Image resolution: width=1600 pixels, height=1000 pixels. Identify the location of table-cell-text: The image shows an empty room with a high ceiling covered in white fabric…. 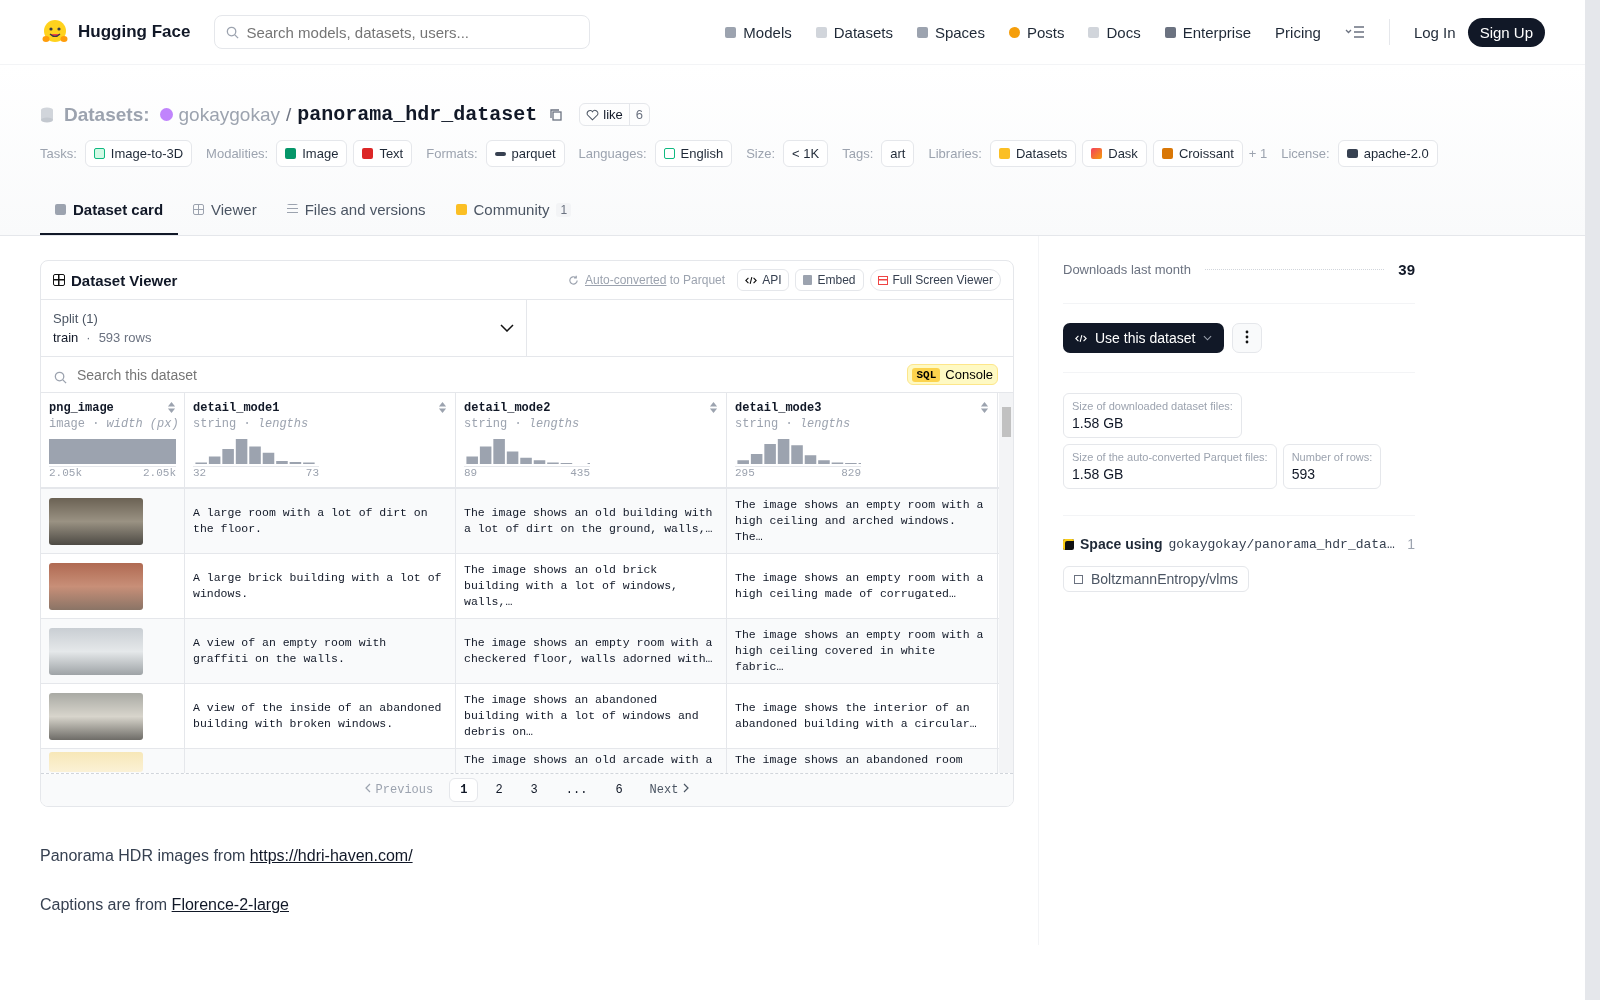
(860, 651).